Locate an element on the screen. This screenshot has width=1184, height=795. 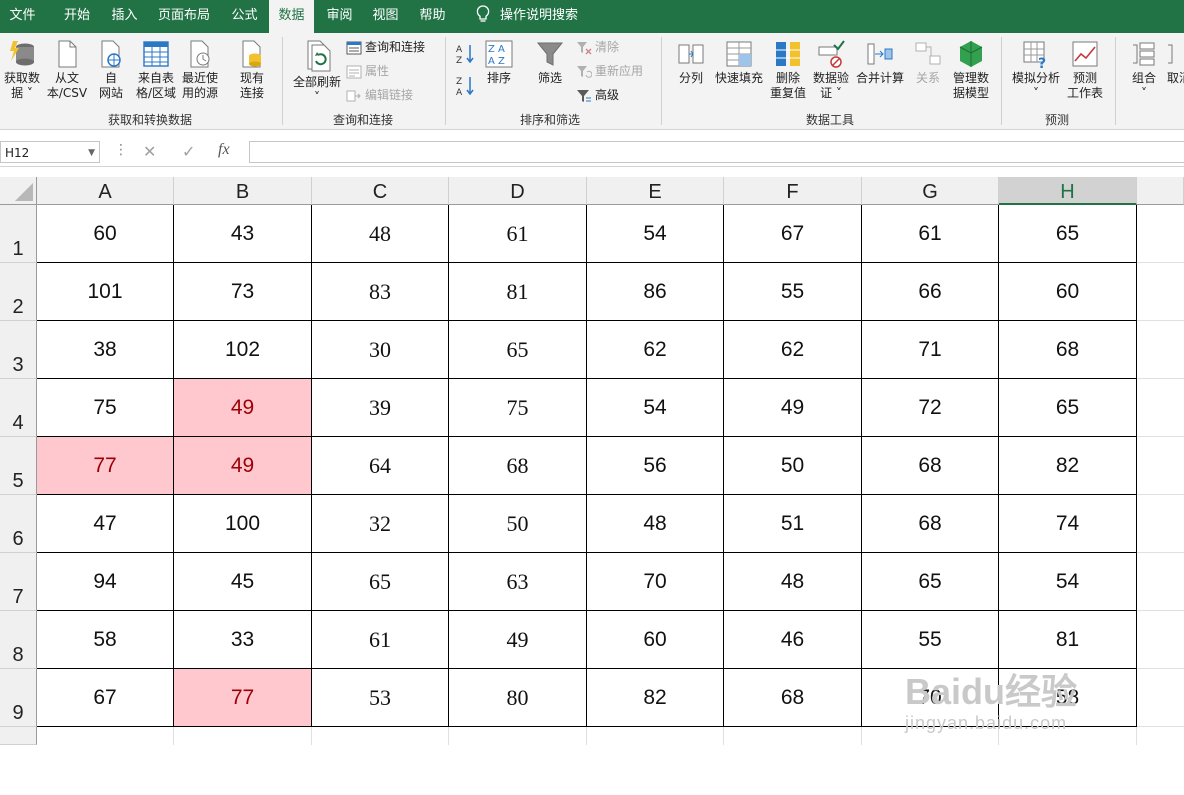
properties-button: 属性 is located at coordinates (367, 71).